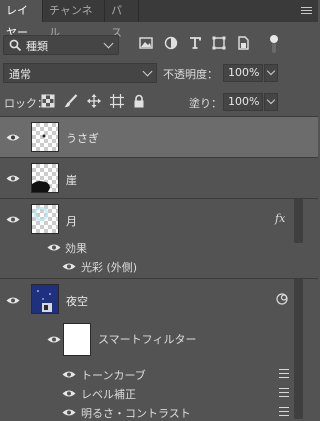  Describe the element at coordinates (136, 413) in the screenshot. I see `filter-item: 明るさ・コントラスト` at that location.